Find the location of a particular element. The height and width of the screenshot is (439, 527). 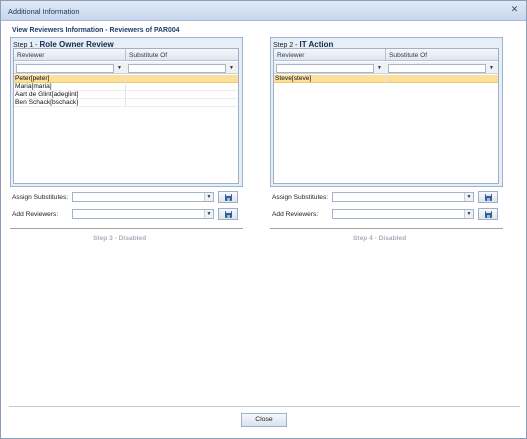

table-row: Maria[maria] is located at coordinates (126, 87).